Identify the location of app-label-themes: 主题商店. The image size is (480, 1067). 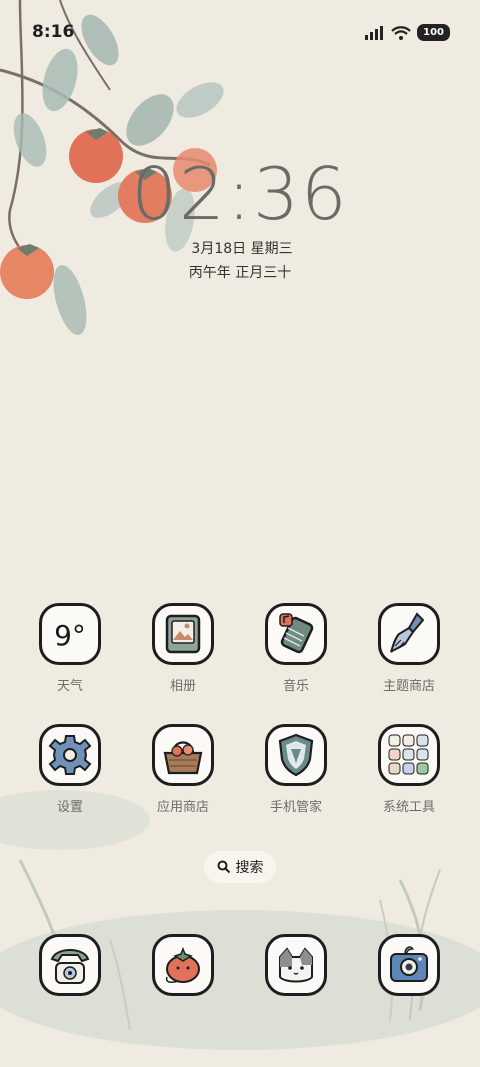
(408, 686).